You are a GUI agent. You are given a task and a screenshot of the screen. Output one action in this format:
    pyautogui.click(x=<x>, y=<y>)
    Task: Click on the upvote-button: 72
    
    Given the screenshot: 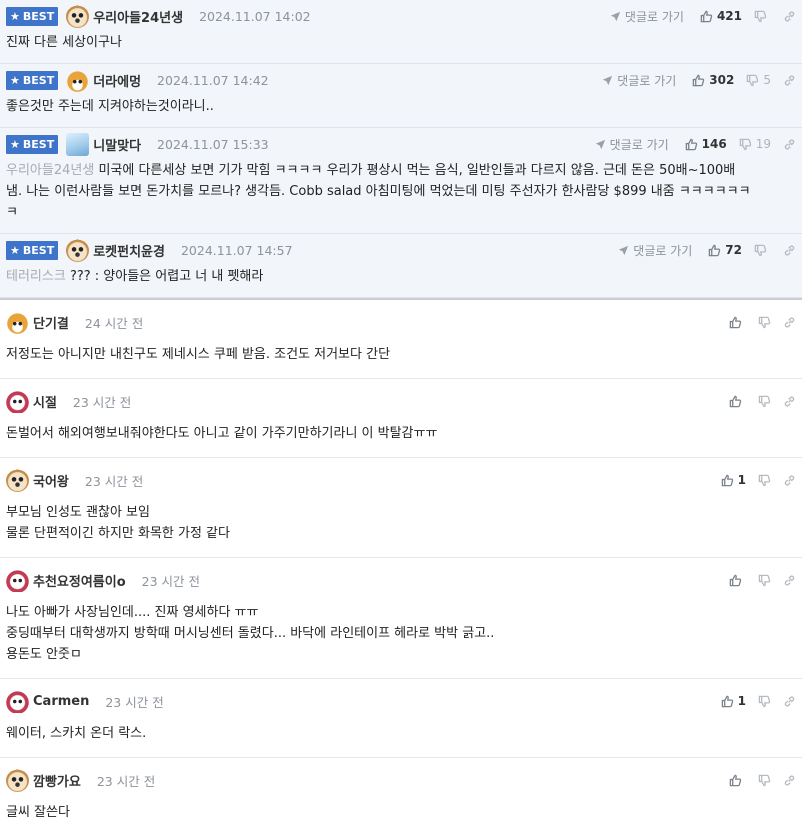 What is the action you would take?
    pyautogui.click(x=725, y=250)
    